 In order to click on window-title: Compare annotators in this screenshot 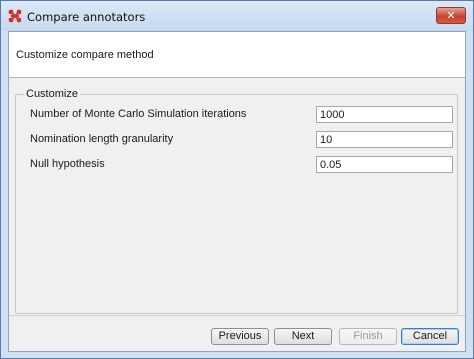, I will do `click(86, 17)`.